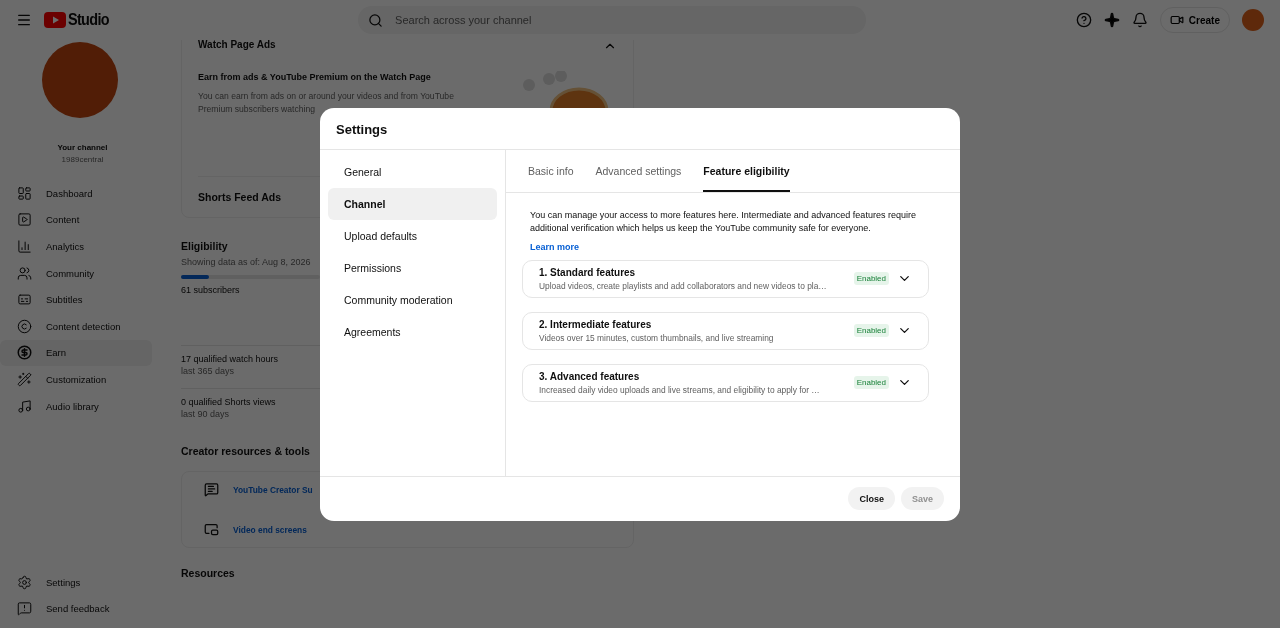 The height and width of the screenshot is (628, 1280). Describe the element at coordinates (1083, 20) in the screenshot. I see `help-icon` at that location.